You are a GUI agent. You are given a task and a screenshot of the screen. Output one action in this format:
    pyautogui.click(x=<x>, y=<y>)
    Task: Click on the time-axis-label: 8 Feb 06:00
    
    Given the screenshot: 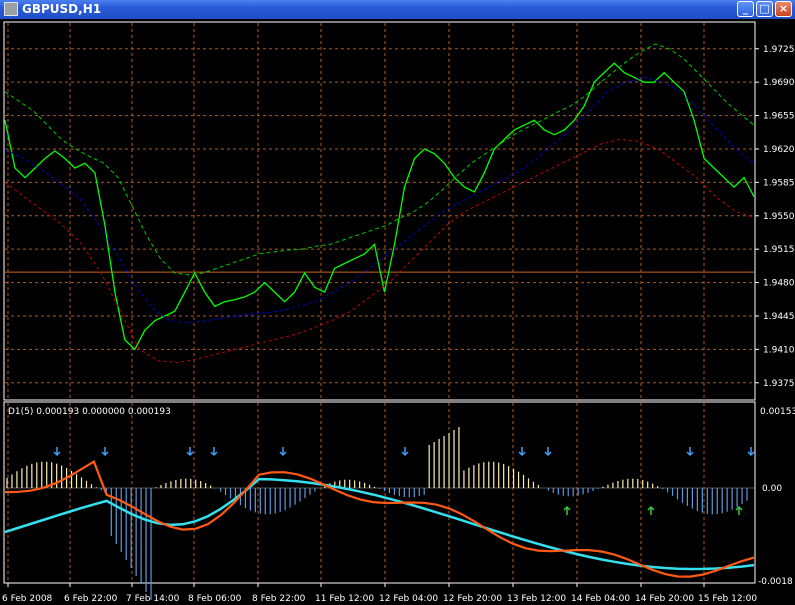 What is the action you would take?
    pyautogui.click(x=215, y=599)
    